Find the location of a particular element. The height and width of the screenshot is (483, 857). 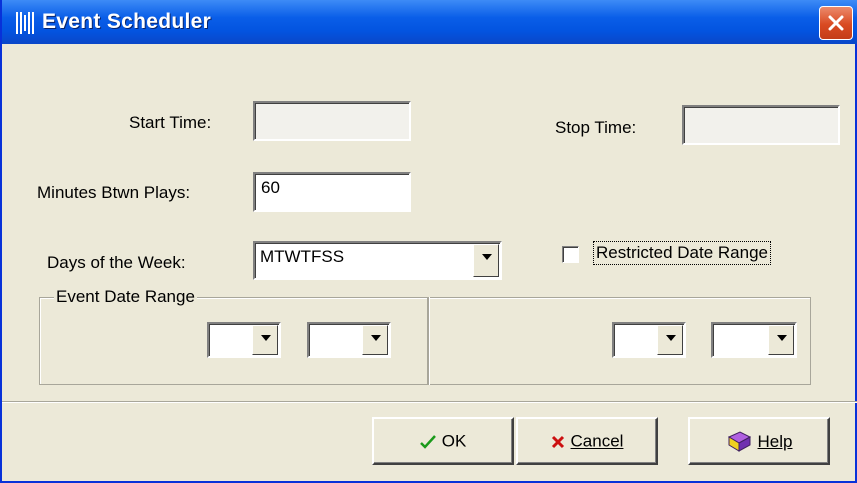

group-divider is located at coordinates (428, 341).